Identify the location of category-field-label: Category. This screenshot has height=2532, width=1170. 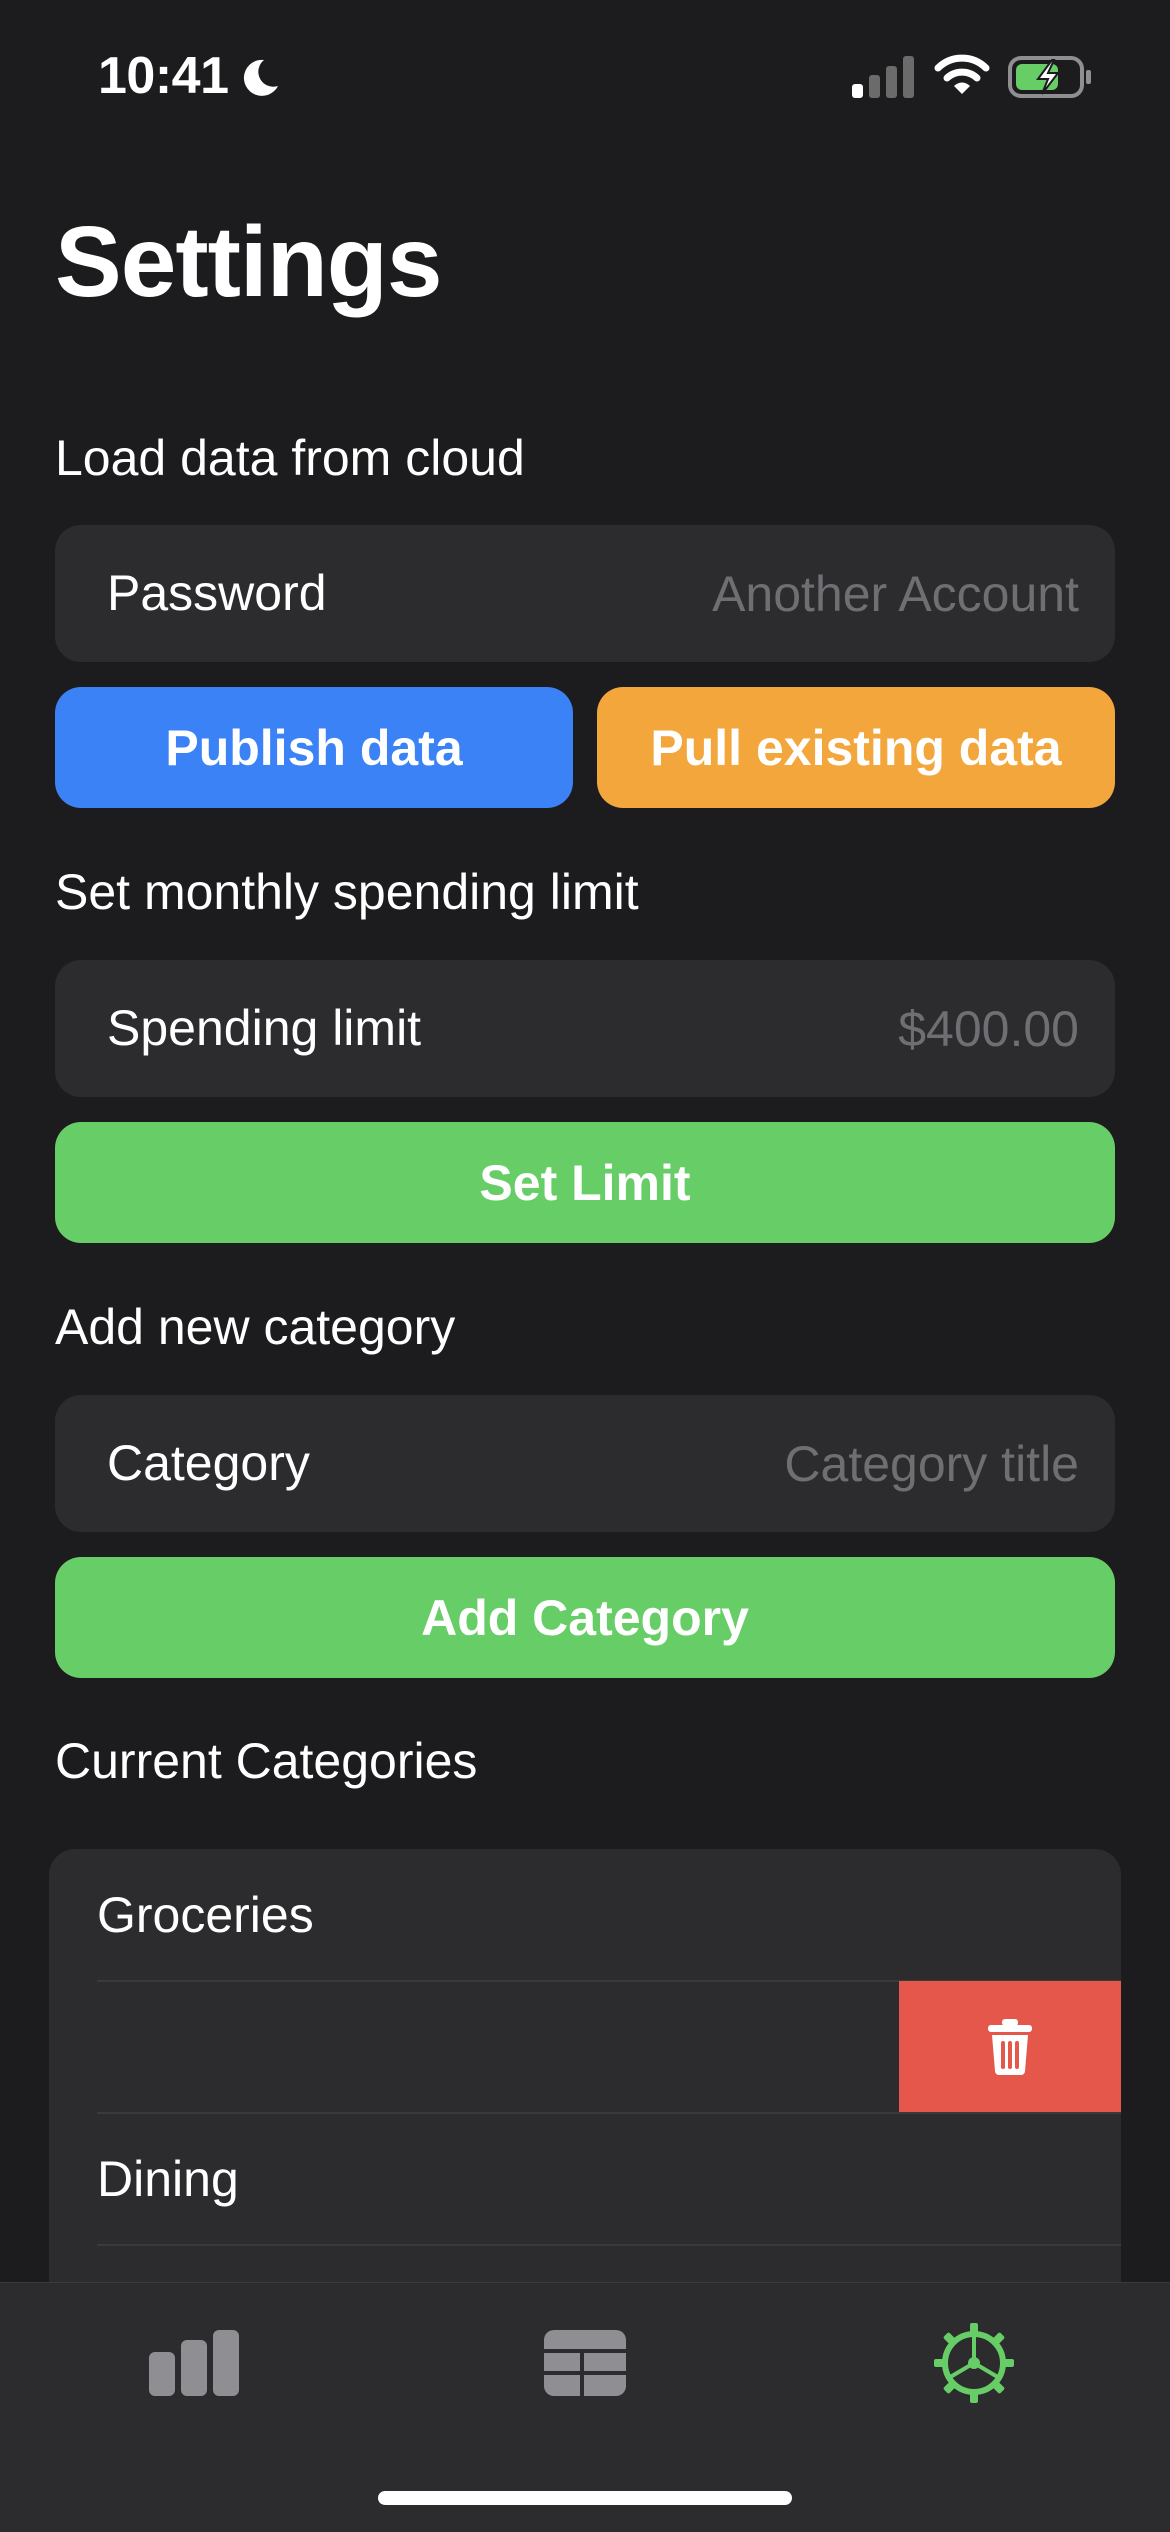
(208, 1463).